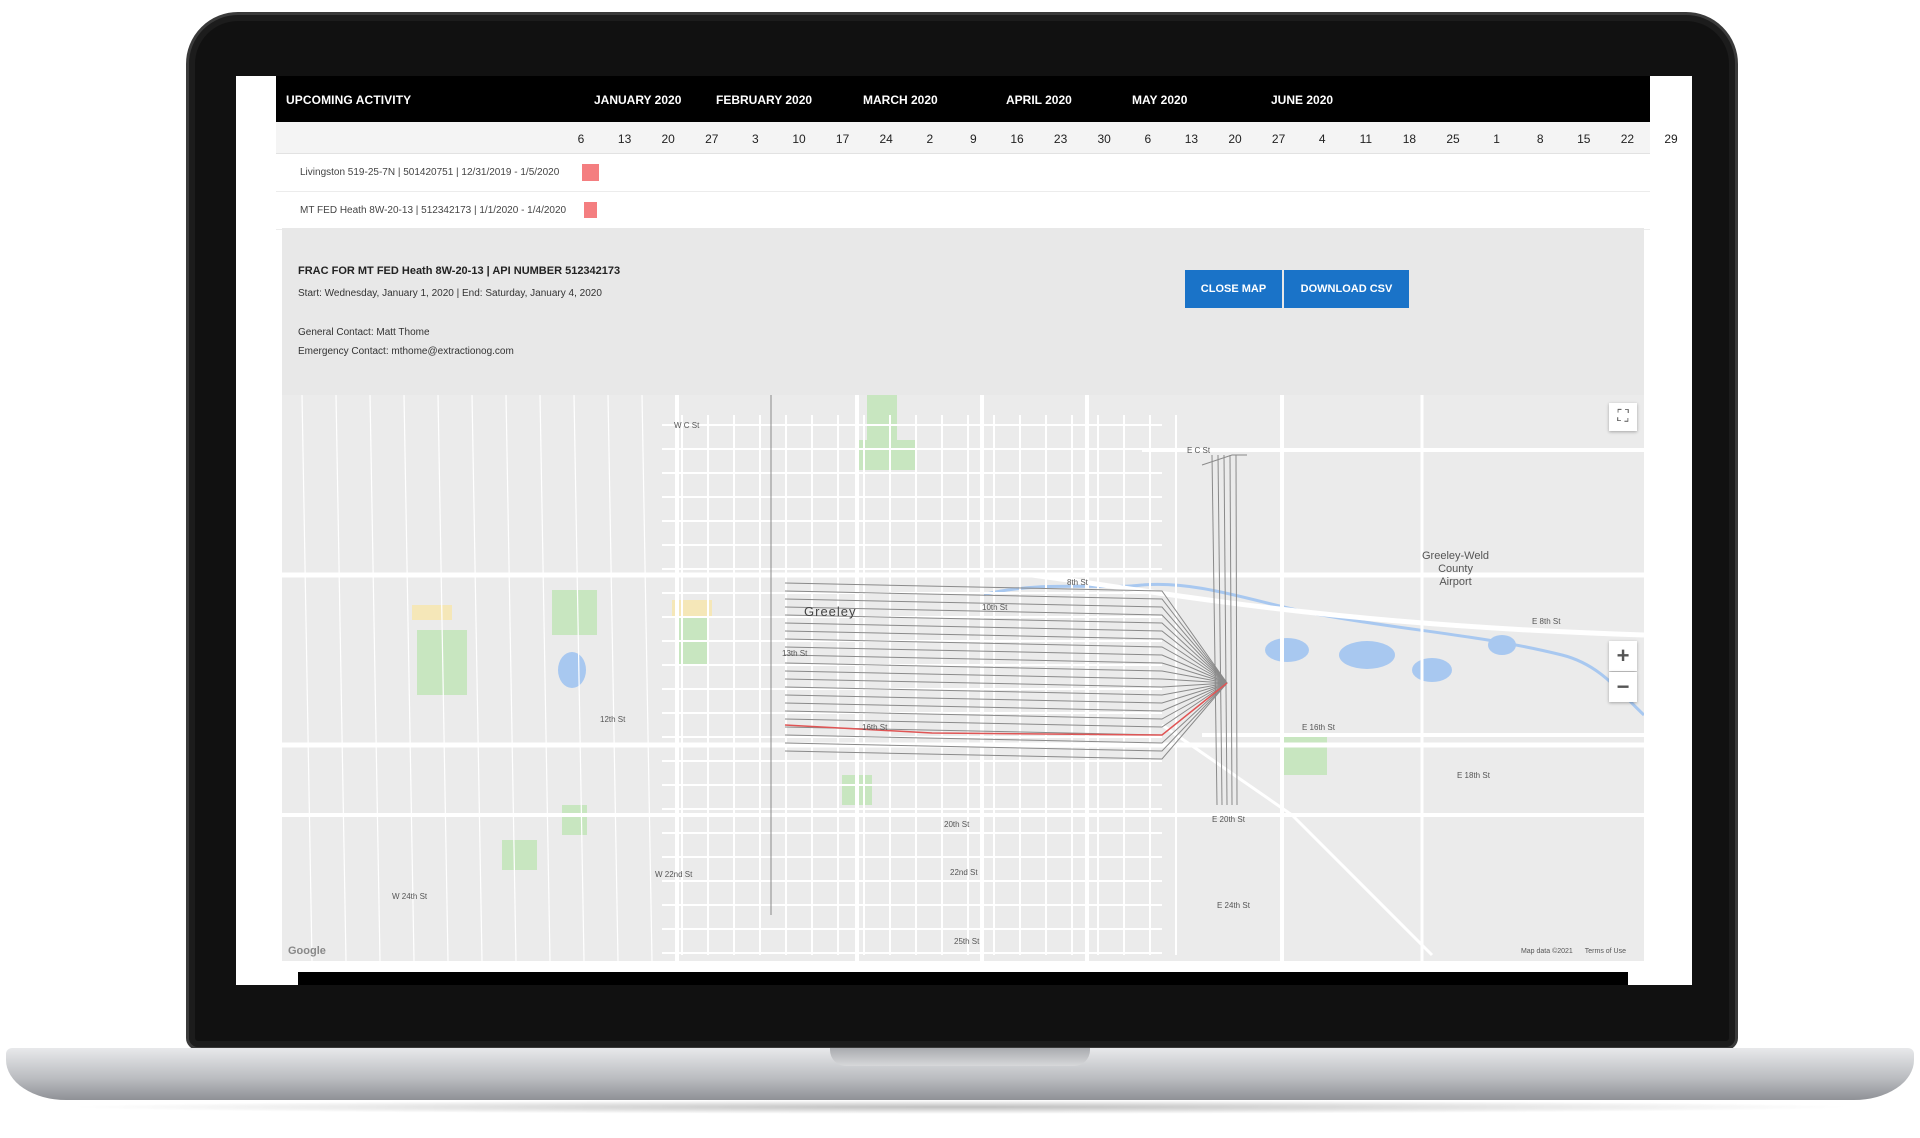 Image resolution: width=1920 pixels, height=1138 pixels. I want to click on zoom-in-button: +, so click(1623, 656).